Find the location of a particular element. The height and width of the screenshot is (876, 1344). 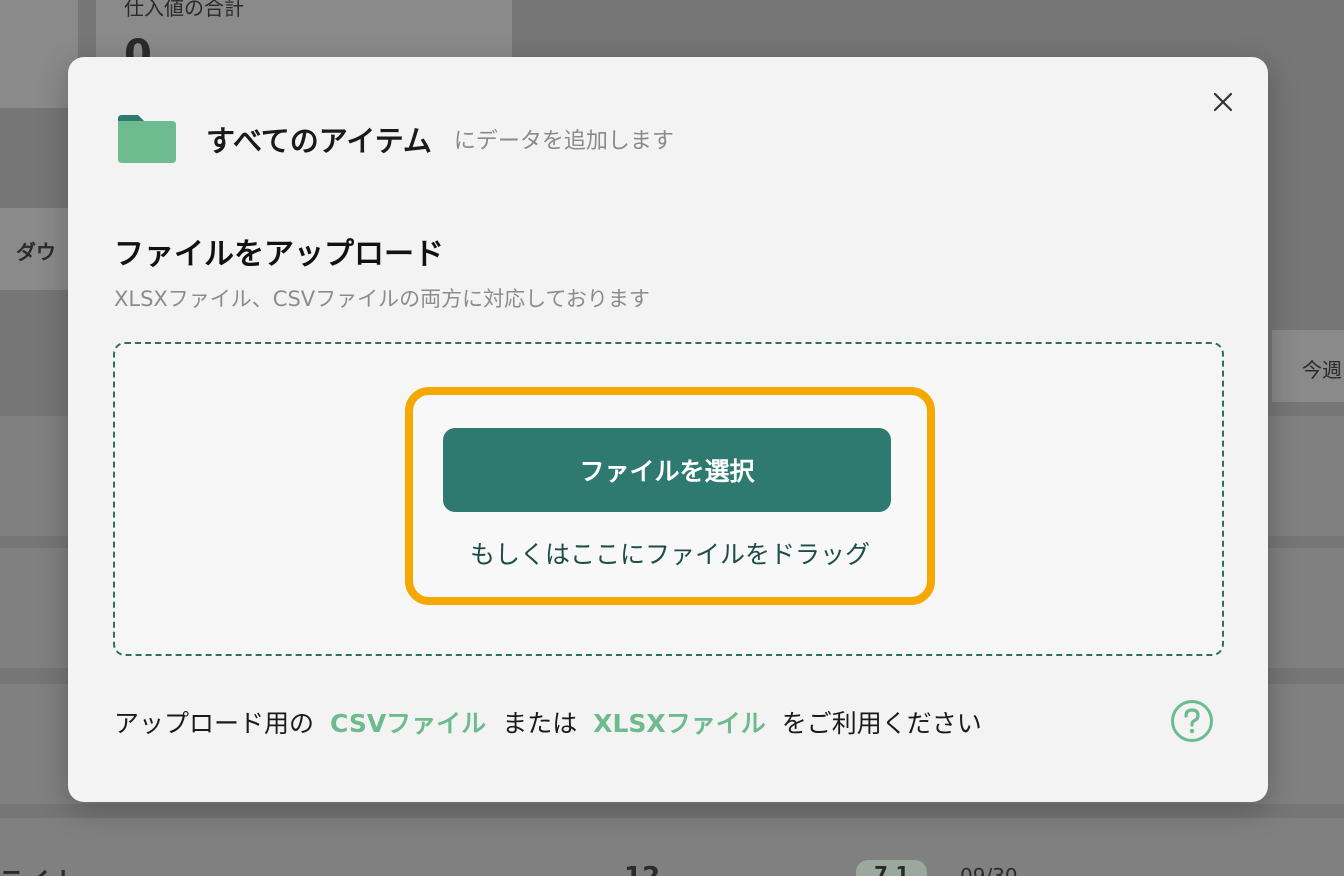

select-file-button: ファイルを選択 is located at coordinates (667, 470).